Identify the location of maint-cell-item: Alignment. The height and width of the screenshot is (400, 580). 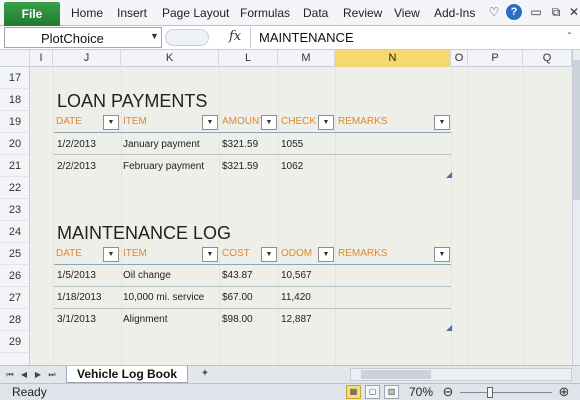
(145, 319).